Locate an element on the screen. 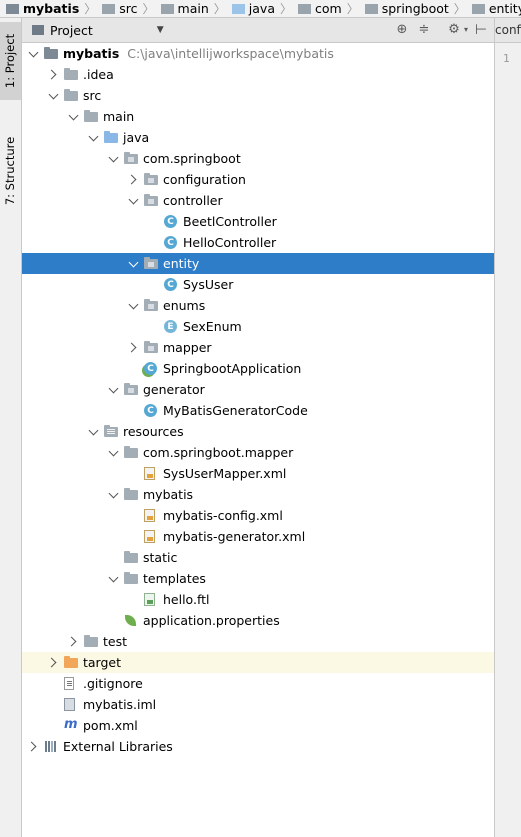  tree-row: com.springboot is located at coordinates (258, 158).